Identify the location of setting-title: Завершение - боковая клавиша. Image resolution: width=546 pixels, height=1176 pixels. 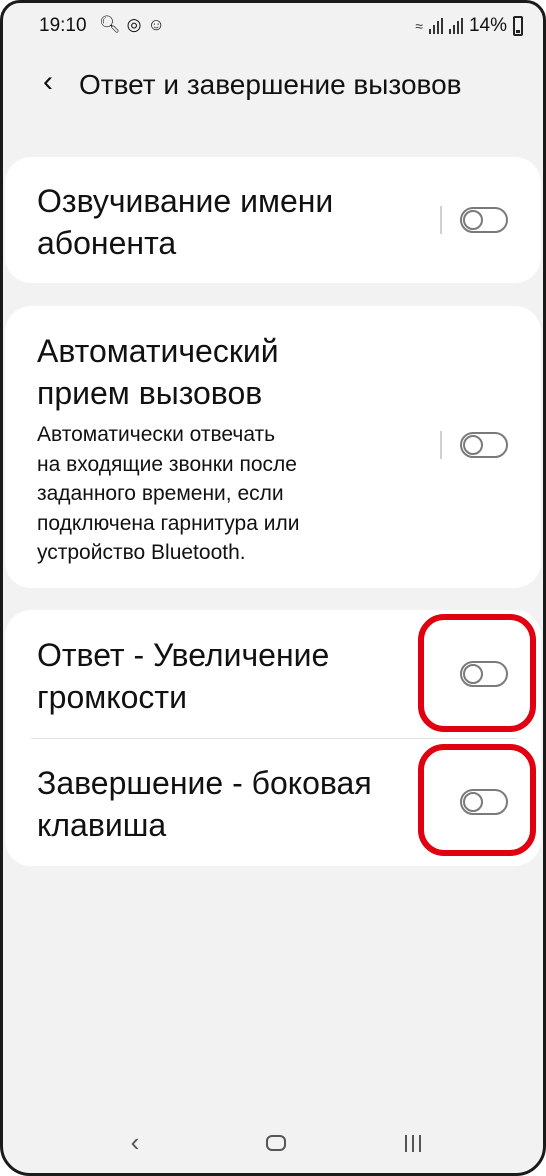
(204, 804).